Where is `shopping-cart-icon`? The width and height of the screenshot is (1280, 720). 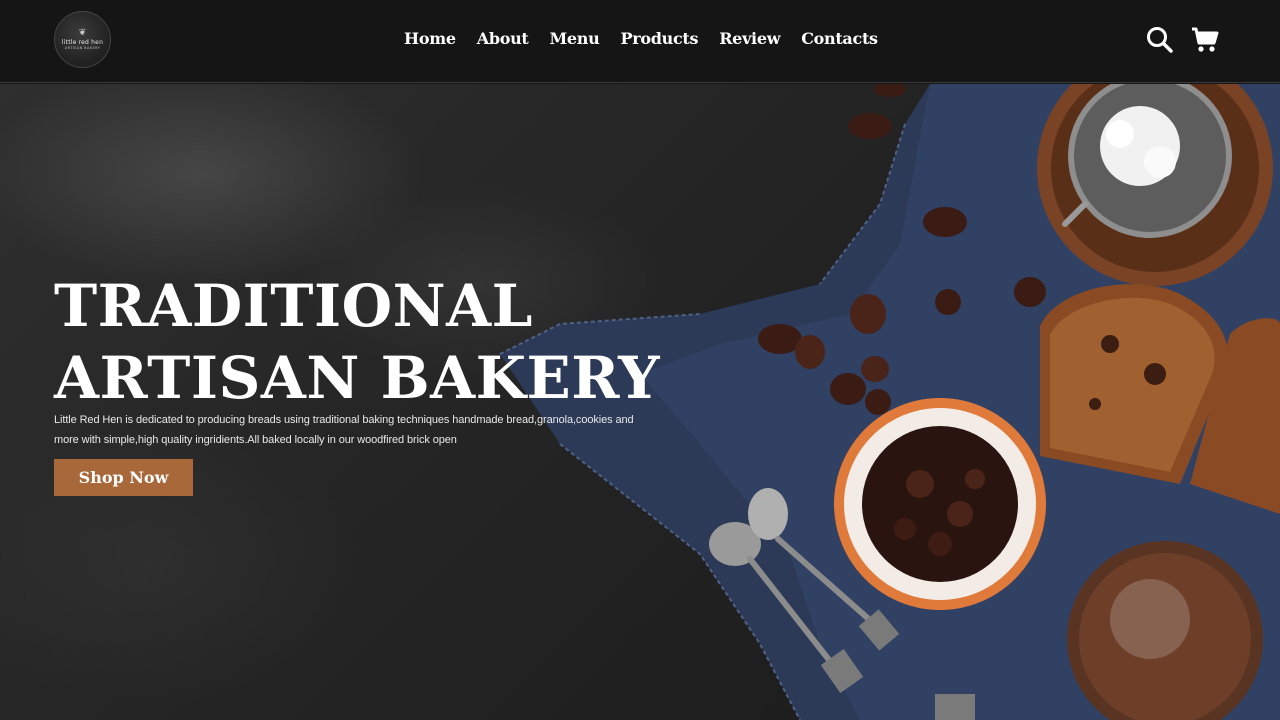 shopping-cart-icon is located at coordinates (1205, 39).